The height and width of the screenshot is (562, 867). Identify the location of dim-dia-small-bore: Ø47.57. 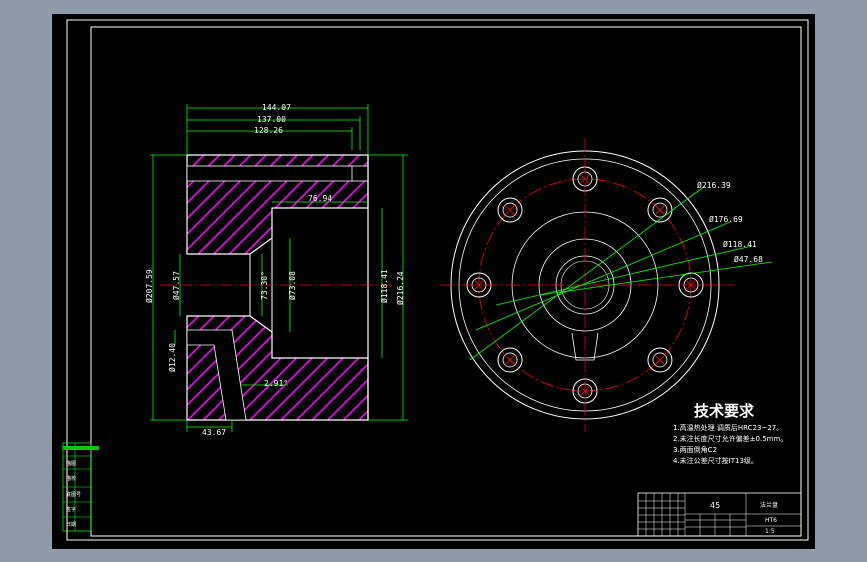
(176, 285).